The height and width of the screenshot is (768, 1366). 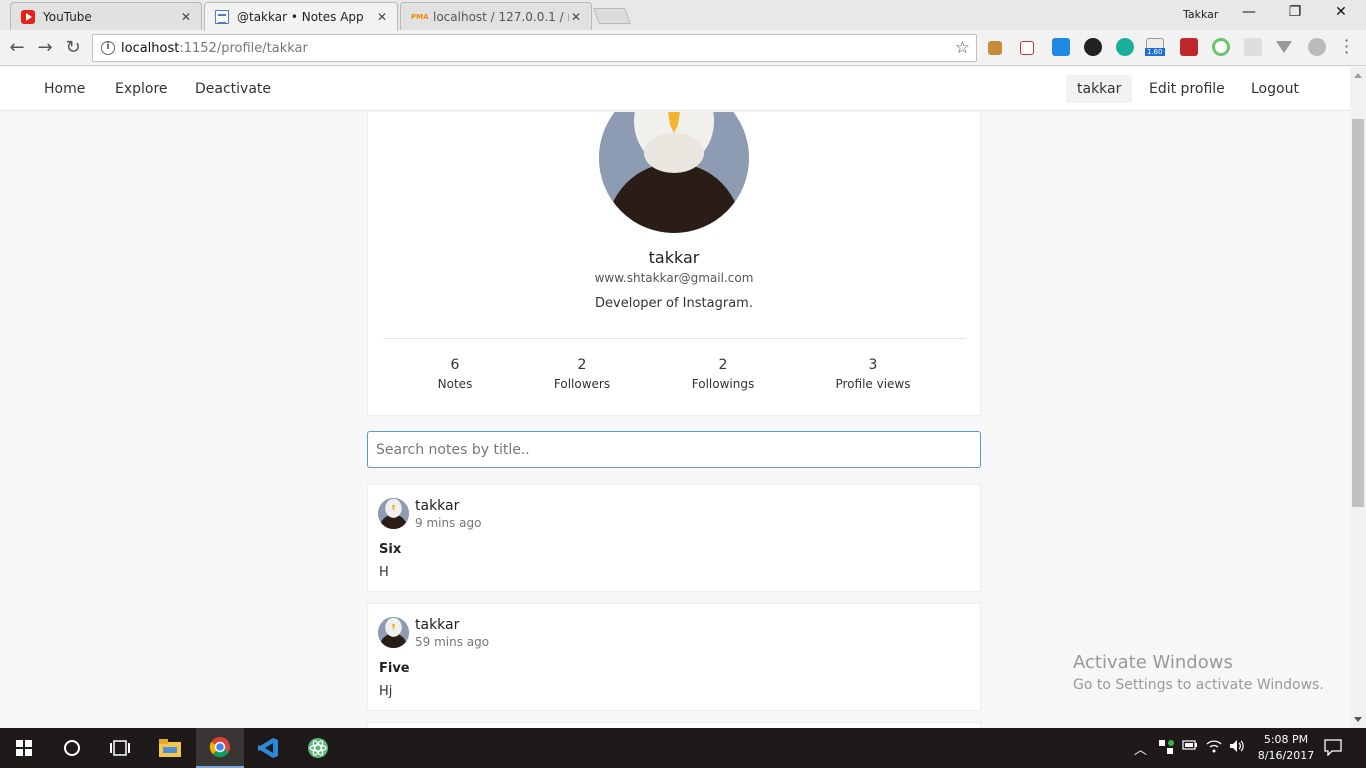 What do you see at coordinates (72, 748) in the screenshot?
I see `search-icon` at bounding box center [72, 748].